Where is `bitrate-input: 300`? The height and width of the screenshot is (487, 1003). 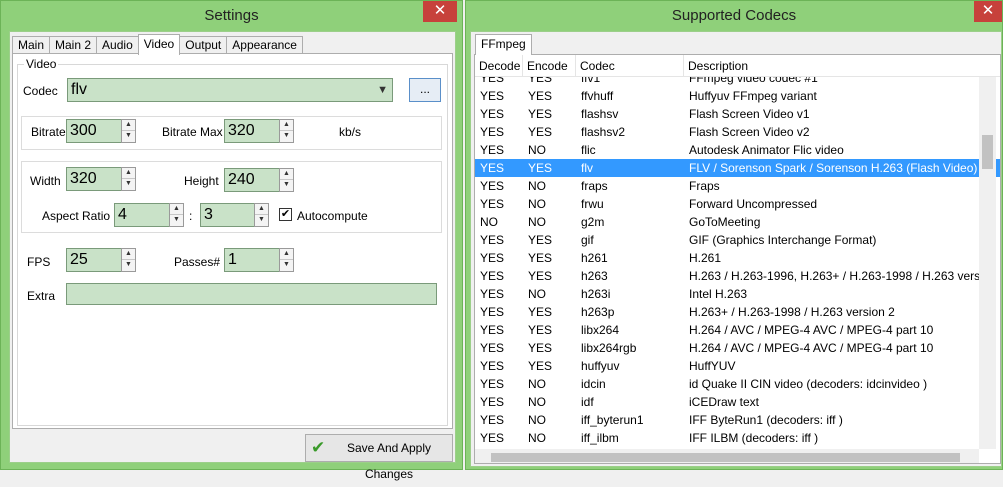
bitrate-input: 300 is located at coordinates (94, 131).